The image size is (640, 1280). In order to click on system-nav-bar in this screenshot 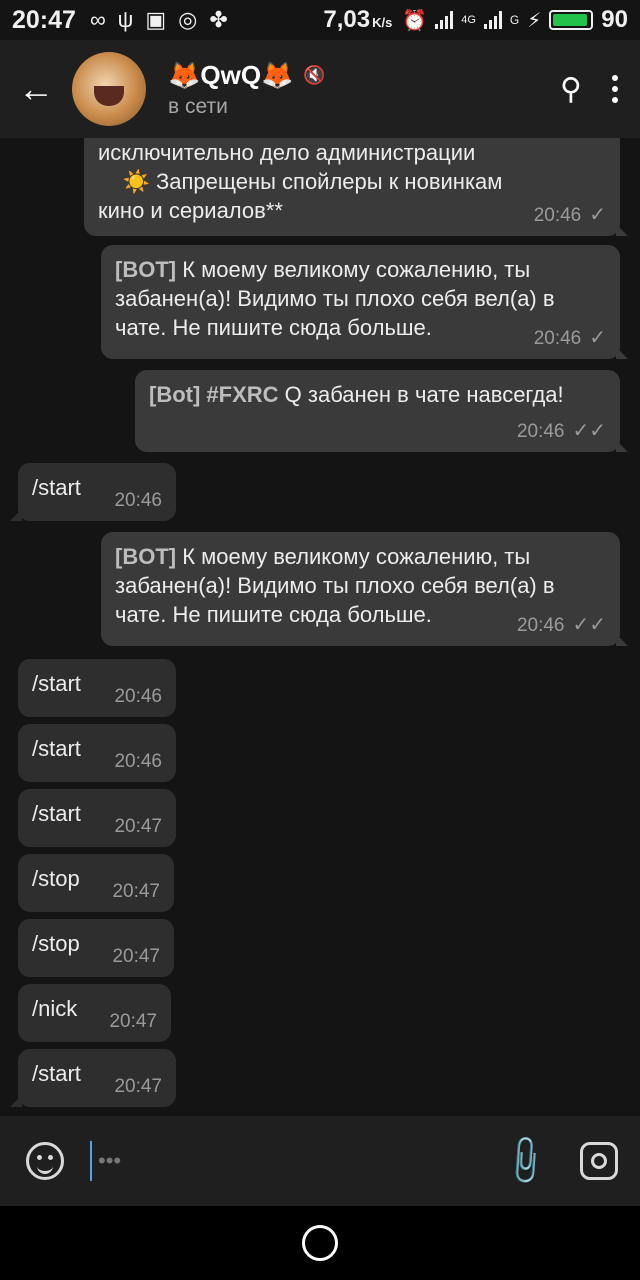, I will do `click(320, 1243)`.